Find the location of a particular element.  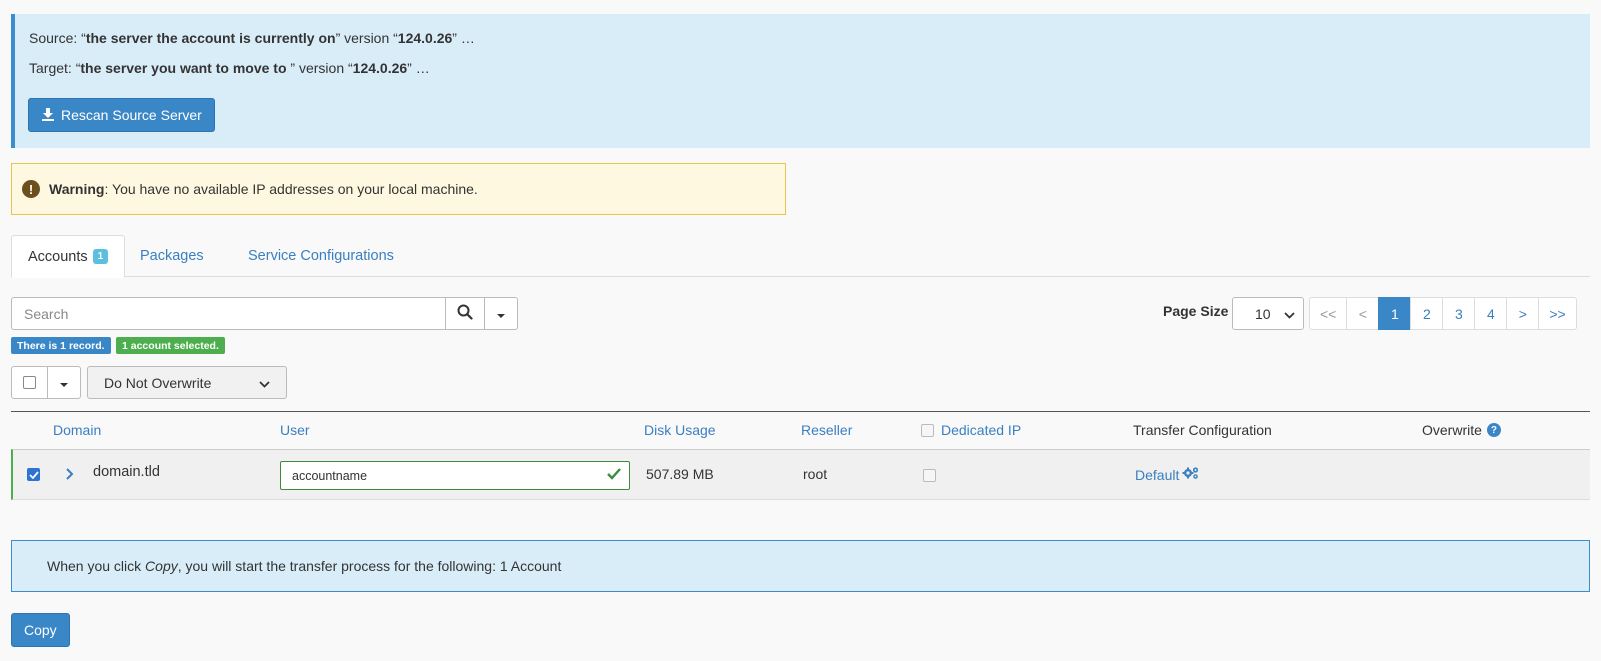

tab-packages: Packages is located at coordinates (172, 256).